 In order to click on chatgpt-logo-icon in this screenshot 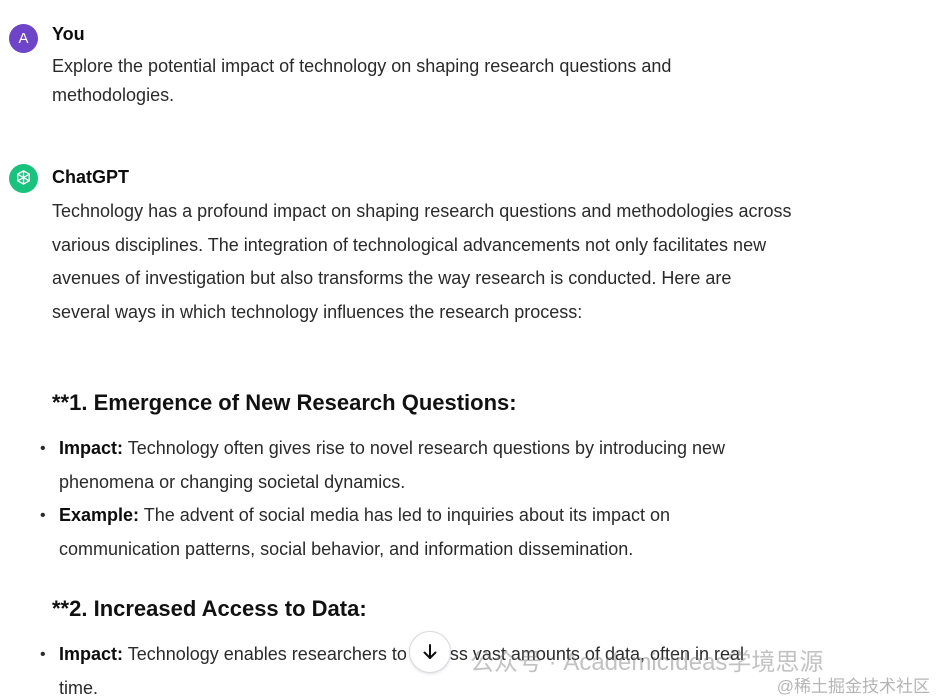, I will do `click(23, 178)`.